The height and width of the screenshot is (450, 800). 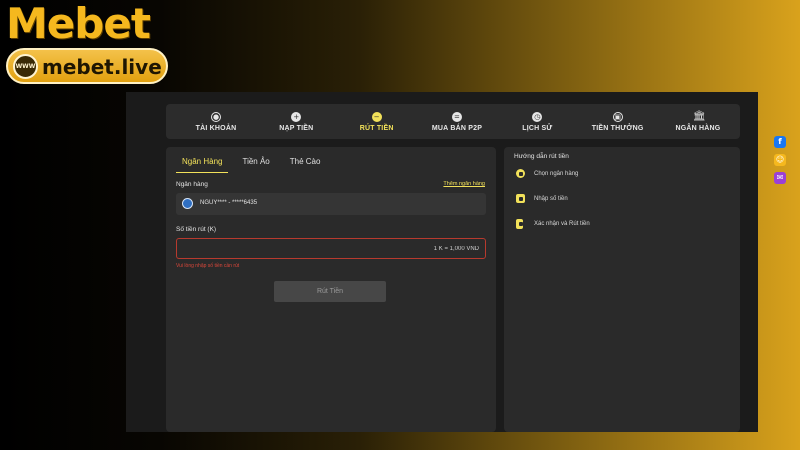 I want to click on nav-history: ◷ LỊCH SỬ, so click(x=537, y=121).